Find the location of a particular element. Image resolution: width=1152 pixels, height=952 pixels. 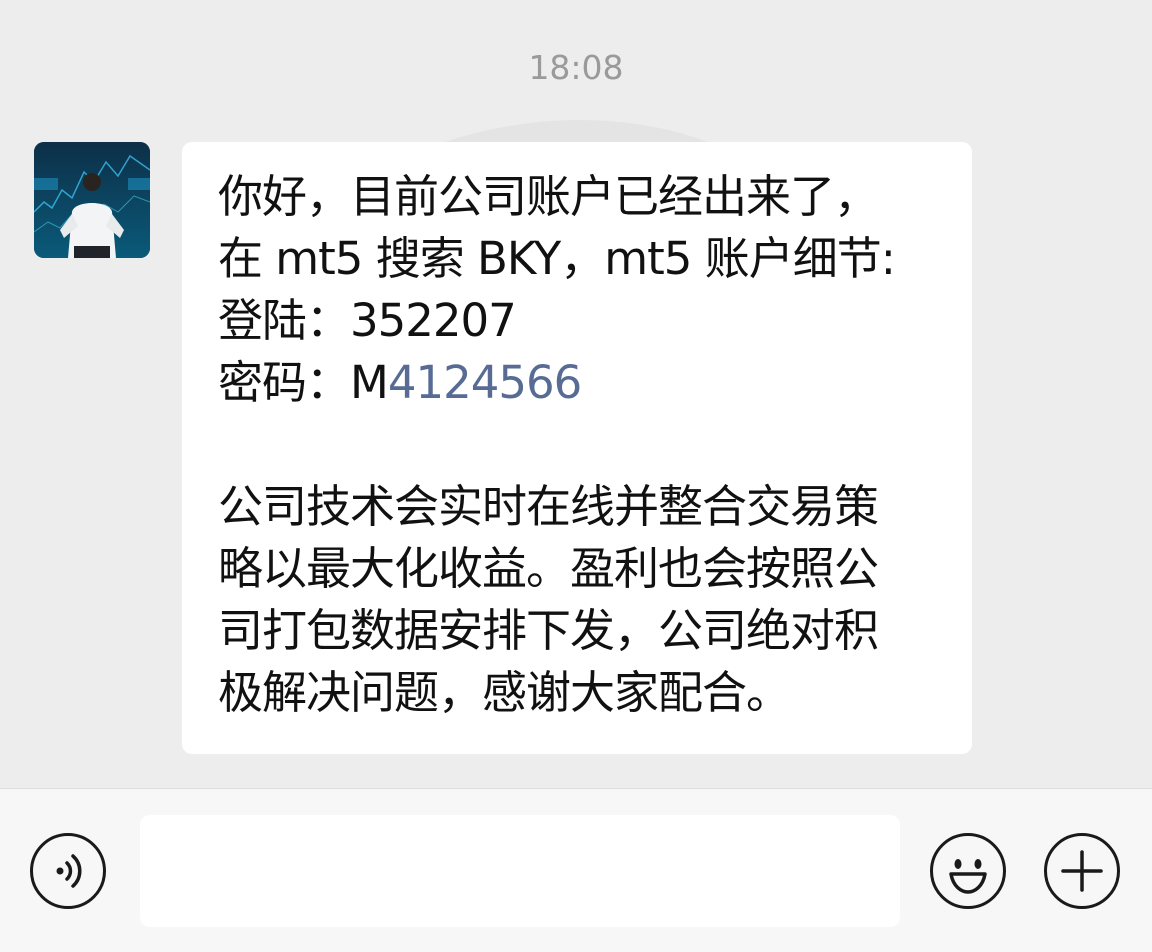

more-button is located at coordinates (1082, 871).